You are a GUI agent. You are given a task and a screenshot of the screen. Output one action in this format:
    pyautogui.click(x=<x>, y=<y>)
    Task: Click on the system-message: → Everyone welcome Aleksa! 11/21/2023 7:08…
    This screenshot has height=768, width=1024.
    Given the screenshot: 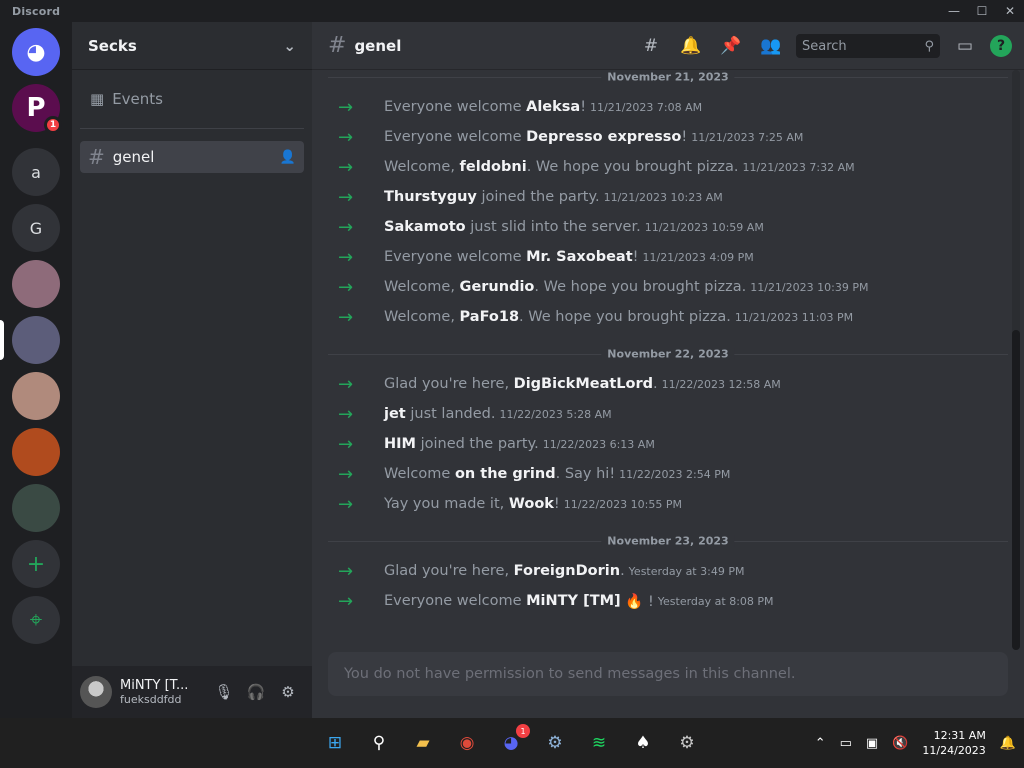 What is the action you would take?
    pyautogui.click(x=668, y=107)
    